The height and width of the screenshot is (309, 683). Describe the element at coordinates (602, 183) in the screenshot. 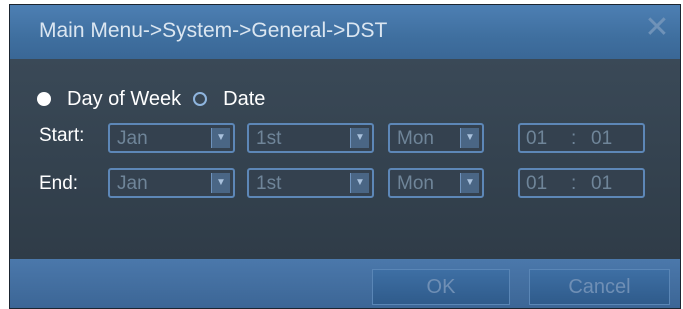

I see `end-minute: 01` at that location.